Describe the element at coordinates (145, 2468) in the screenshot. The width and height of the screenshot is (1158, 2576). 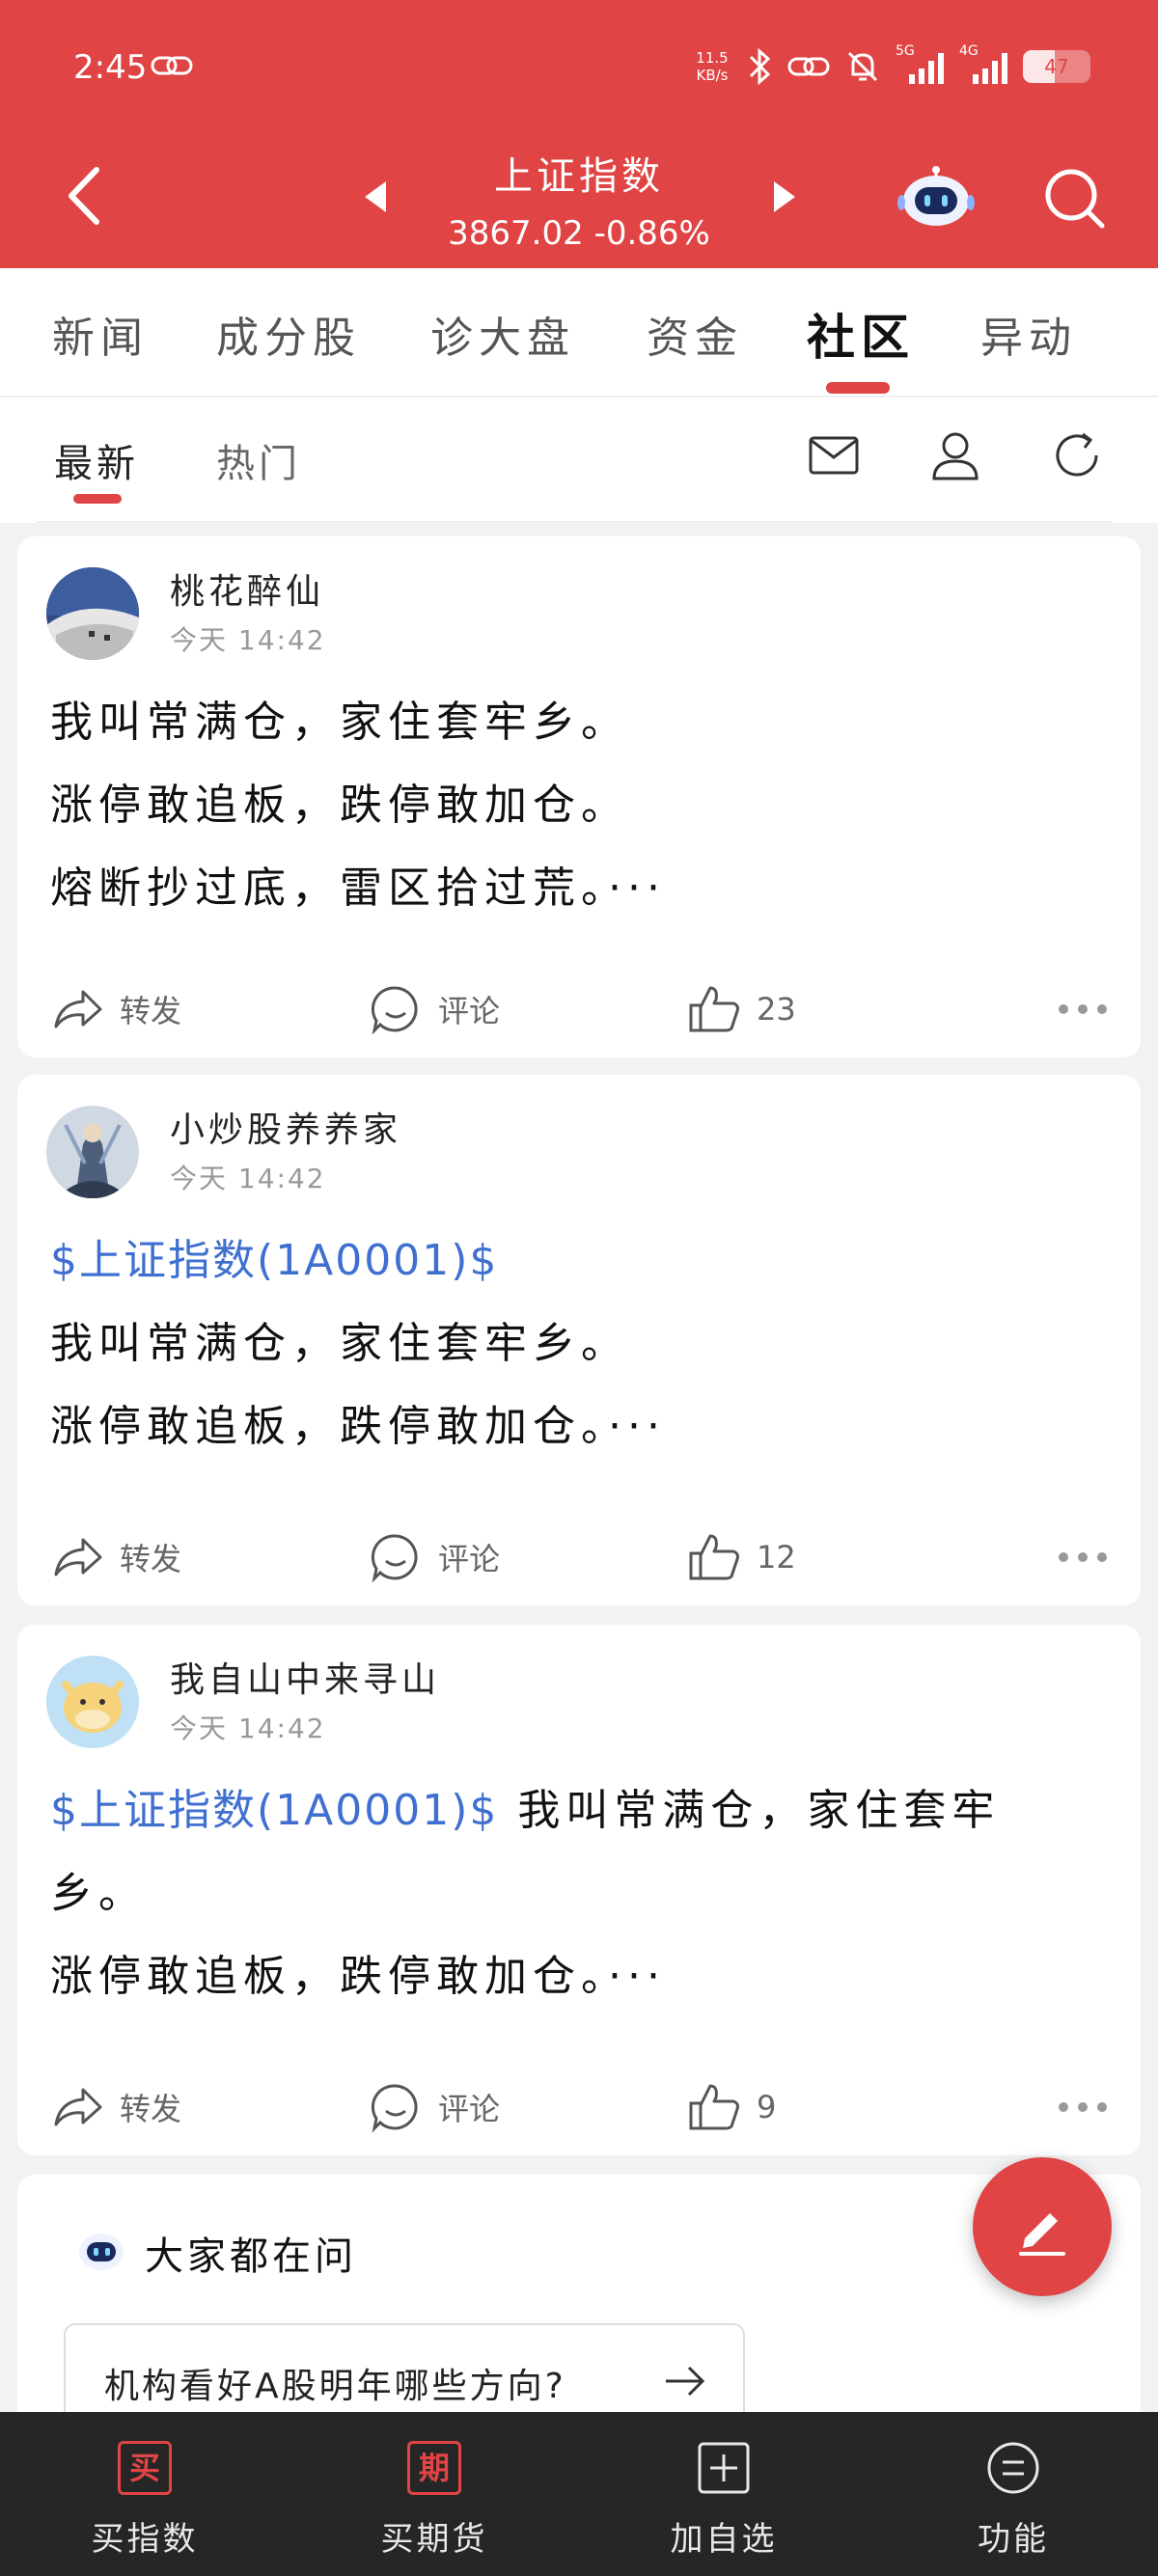
I see `buy-box-icon: 买` at that location.